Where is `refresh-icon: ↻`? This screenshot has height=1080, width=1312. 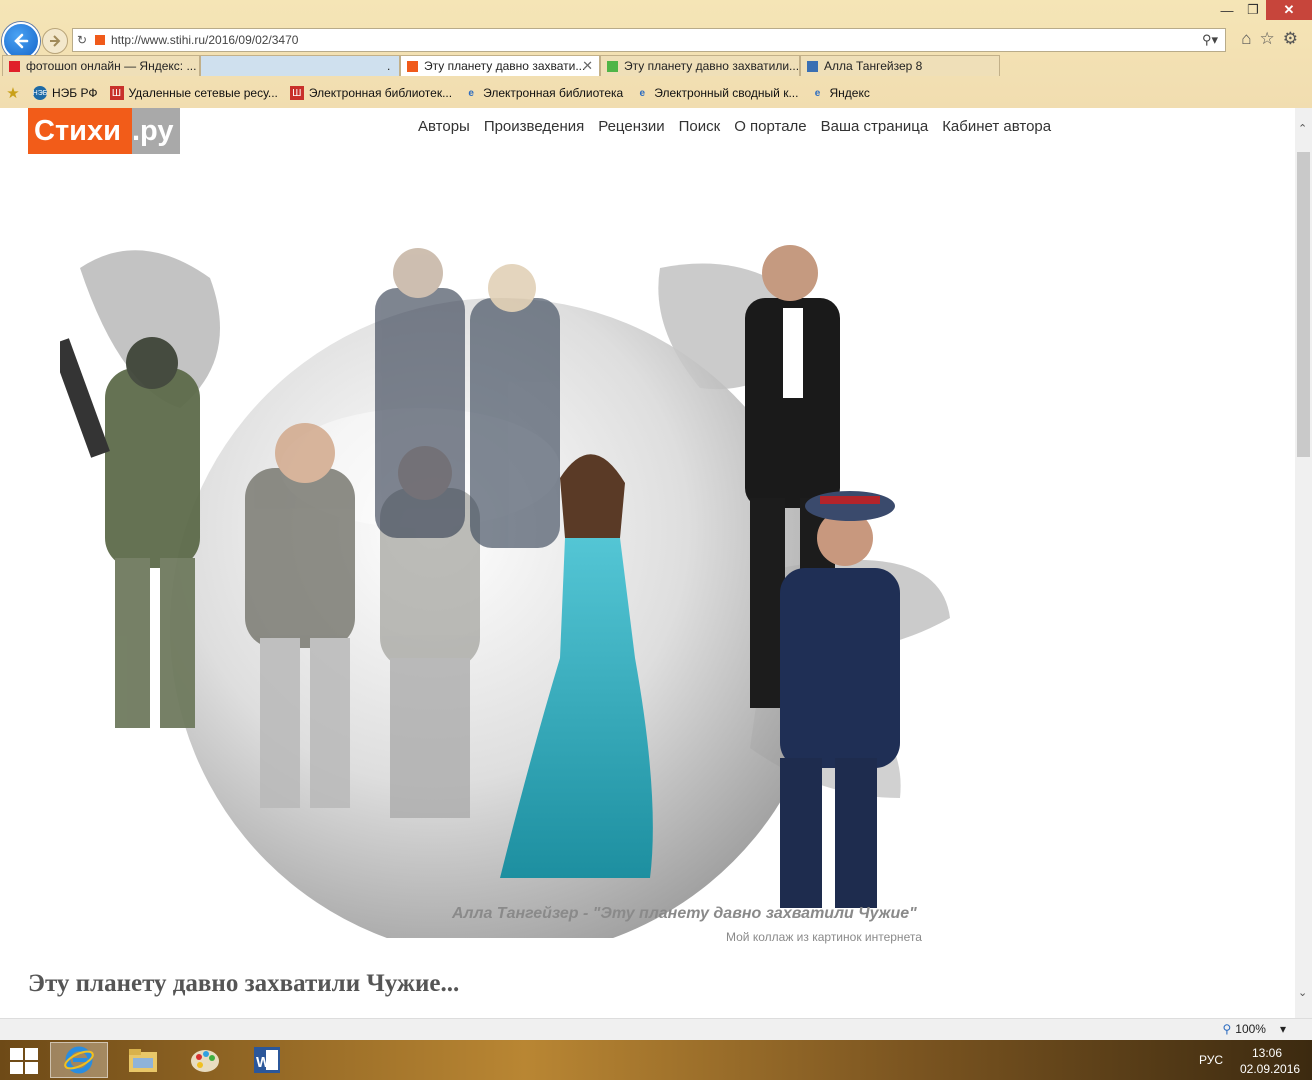
refresh-icon: ↻ is located at coordinates (82, 40).